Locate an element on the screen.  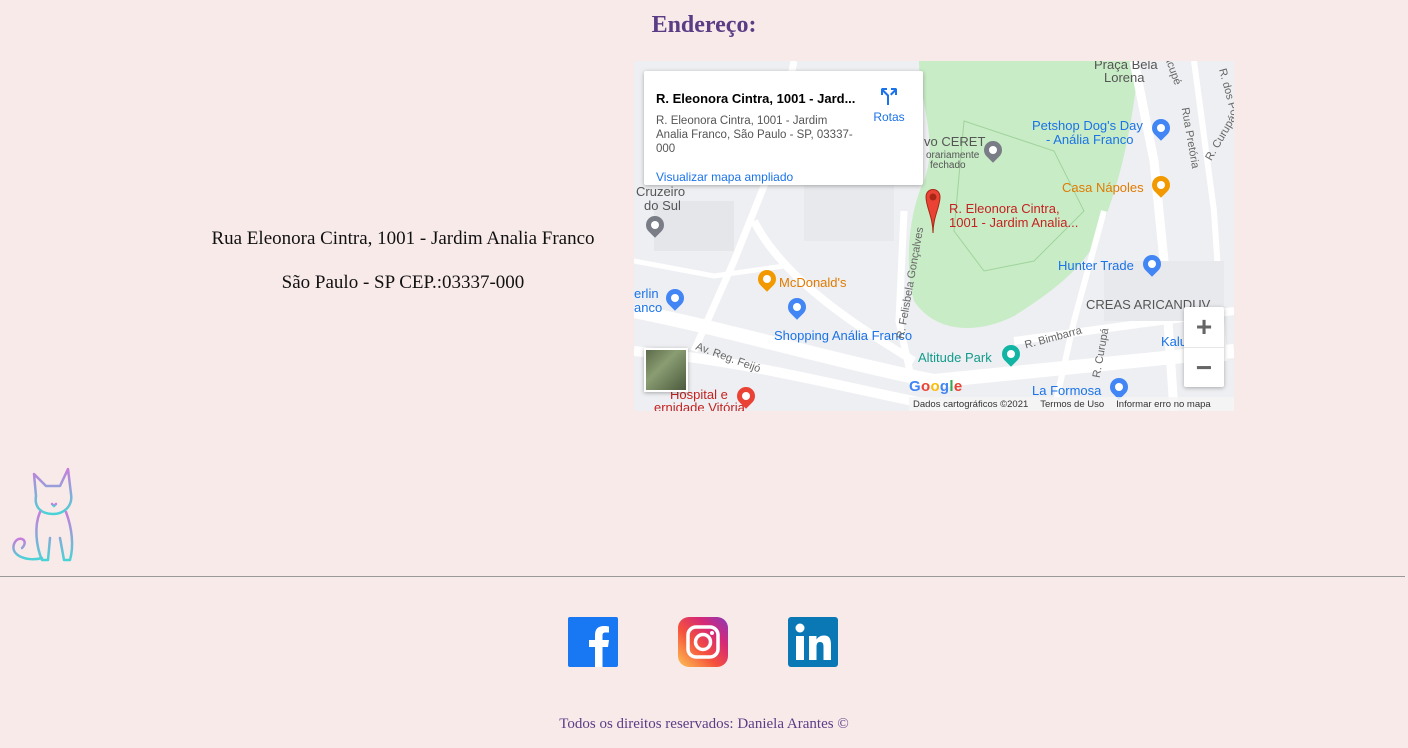
linkedin-icon is located at coordinates (813, 642).